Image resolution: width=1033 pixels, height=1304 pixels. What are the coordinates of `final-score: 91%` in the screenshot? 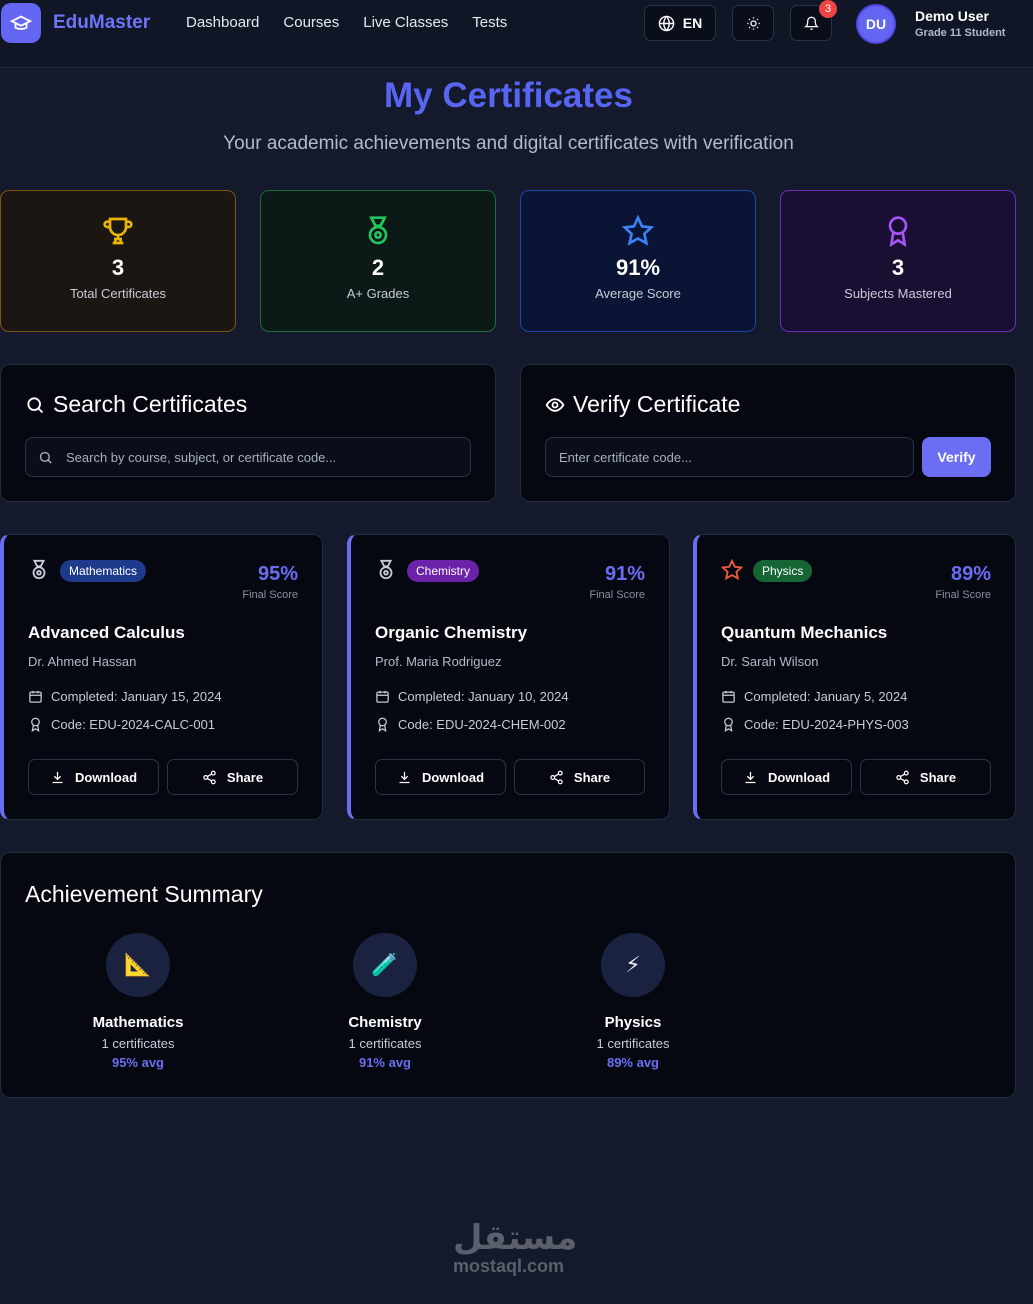 It's located at (624, 574).